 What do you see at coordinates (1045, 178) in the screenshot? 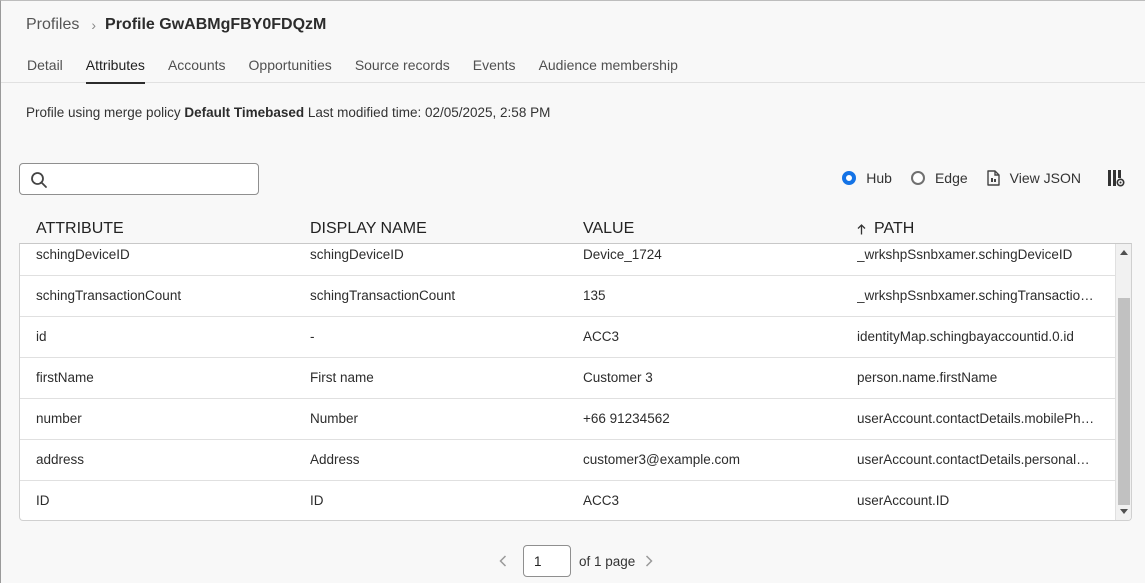
I see `view-json-label: View JSON` at bounding box center [1045, 178].